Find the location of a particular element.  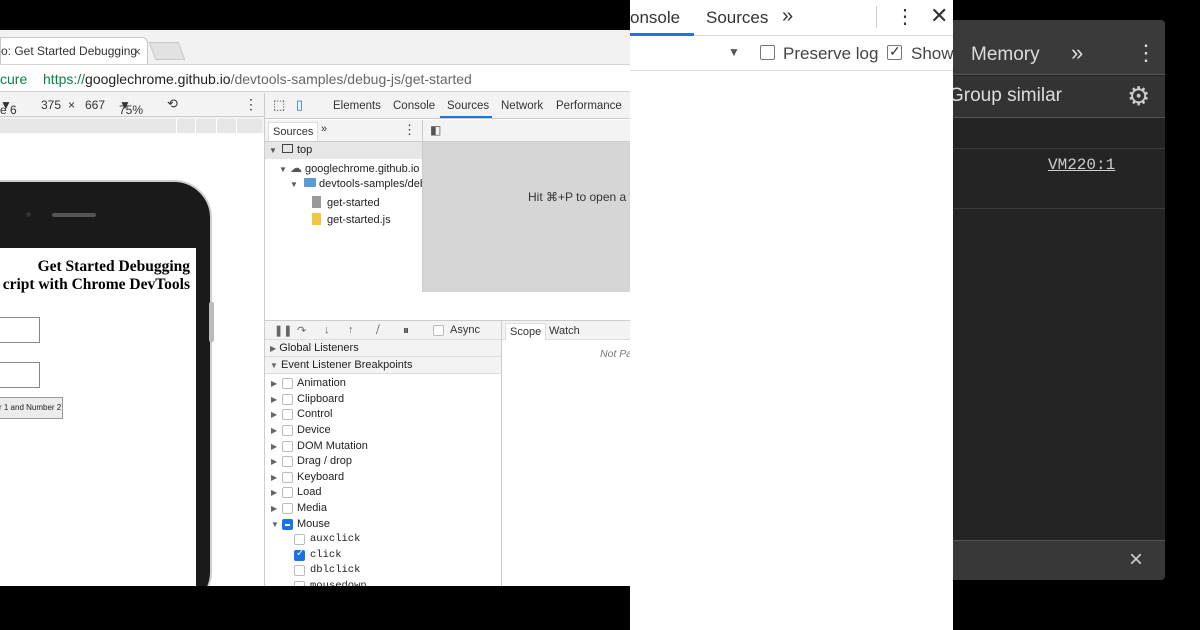

deactivate-breakpoints-icon: ⧸ is located at coordinates (378, 330).